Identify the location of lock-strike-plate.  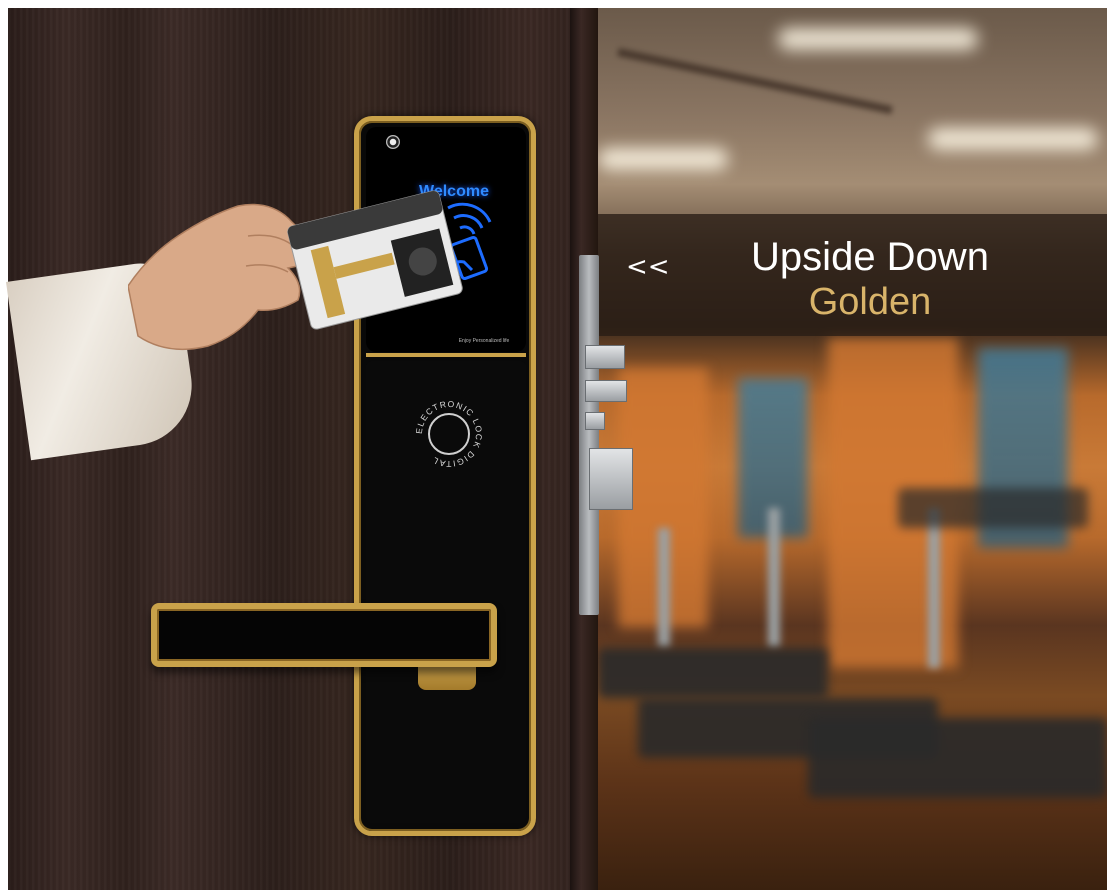
(589, 435).